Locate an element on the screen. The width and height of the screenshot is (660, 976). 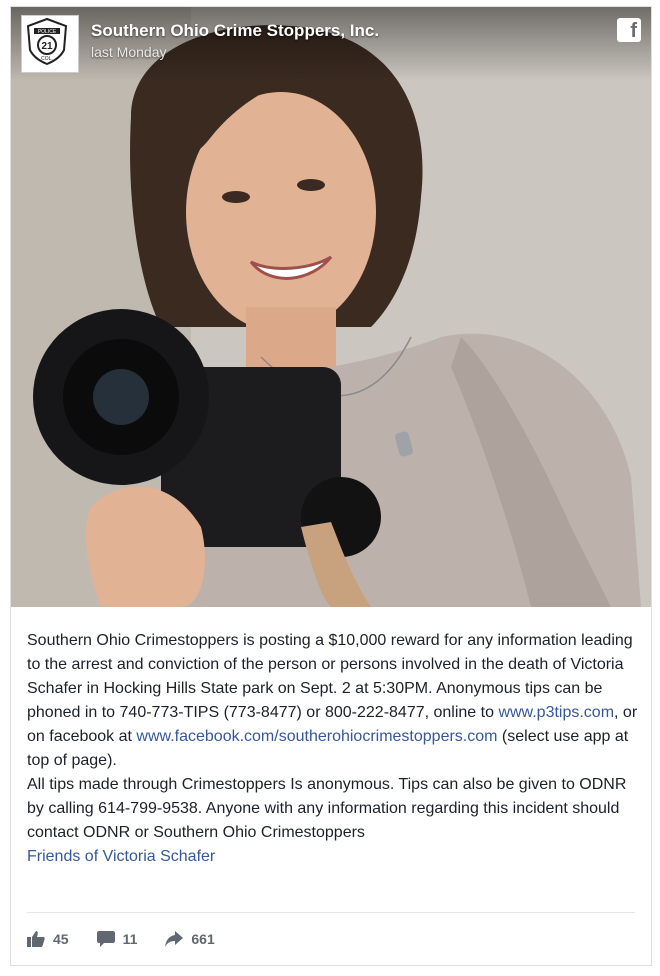
post-actions: 45 11 661 is located at coordinates (121, 939).